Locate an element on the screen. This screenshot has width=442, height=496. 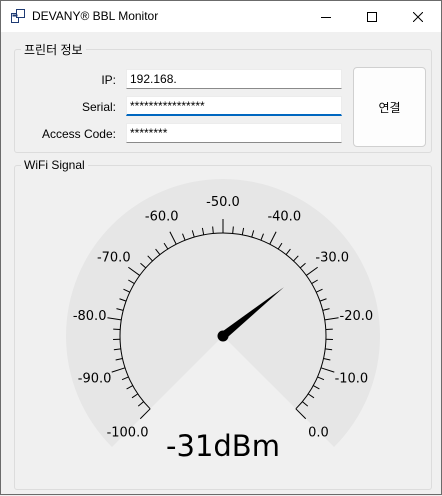
gauge-tick-label: -90.0 is located at coordinates (95, 379).